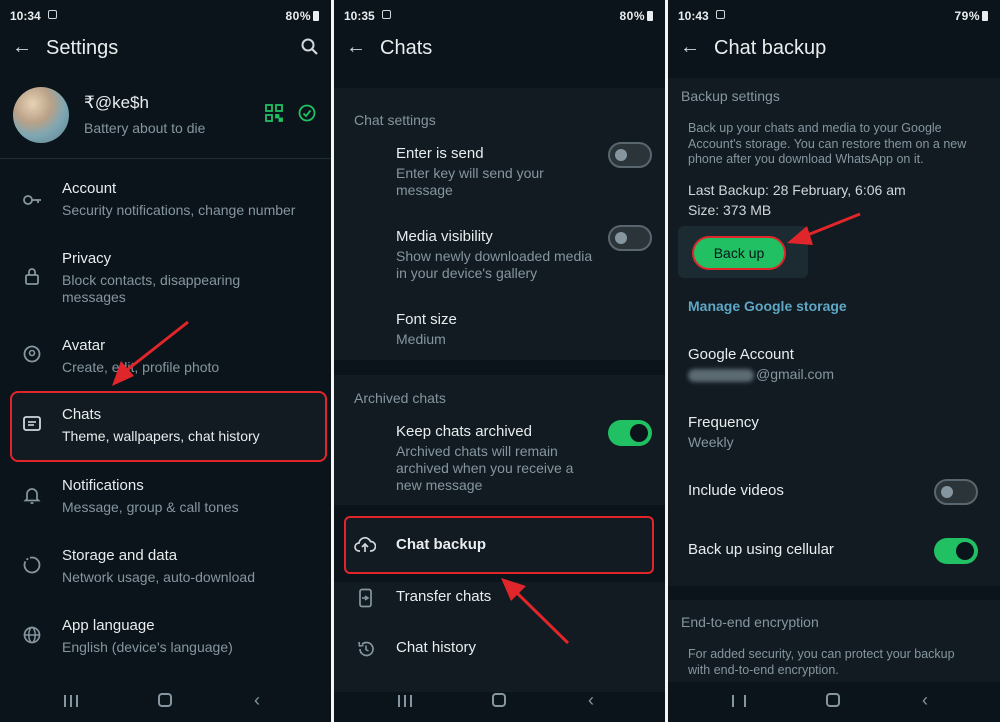 Image resolution: width=1000 pixels, height=722 pixels. Describe the element at coordinates (165, 49) in the screenshot. I see `app-bar: ← Settings` at that location.